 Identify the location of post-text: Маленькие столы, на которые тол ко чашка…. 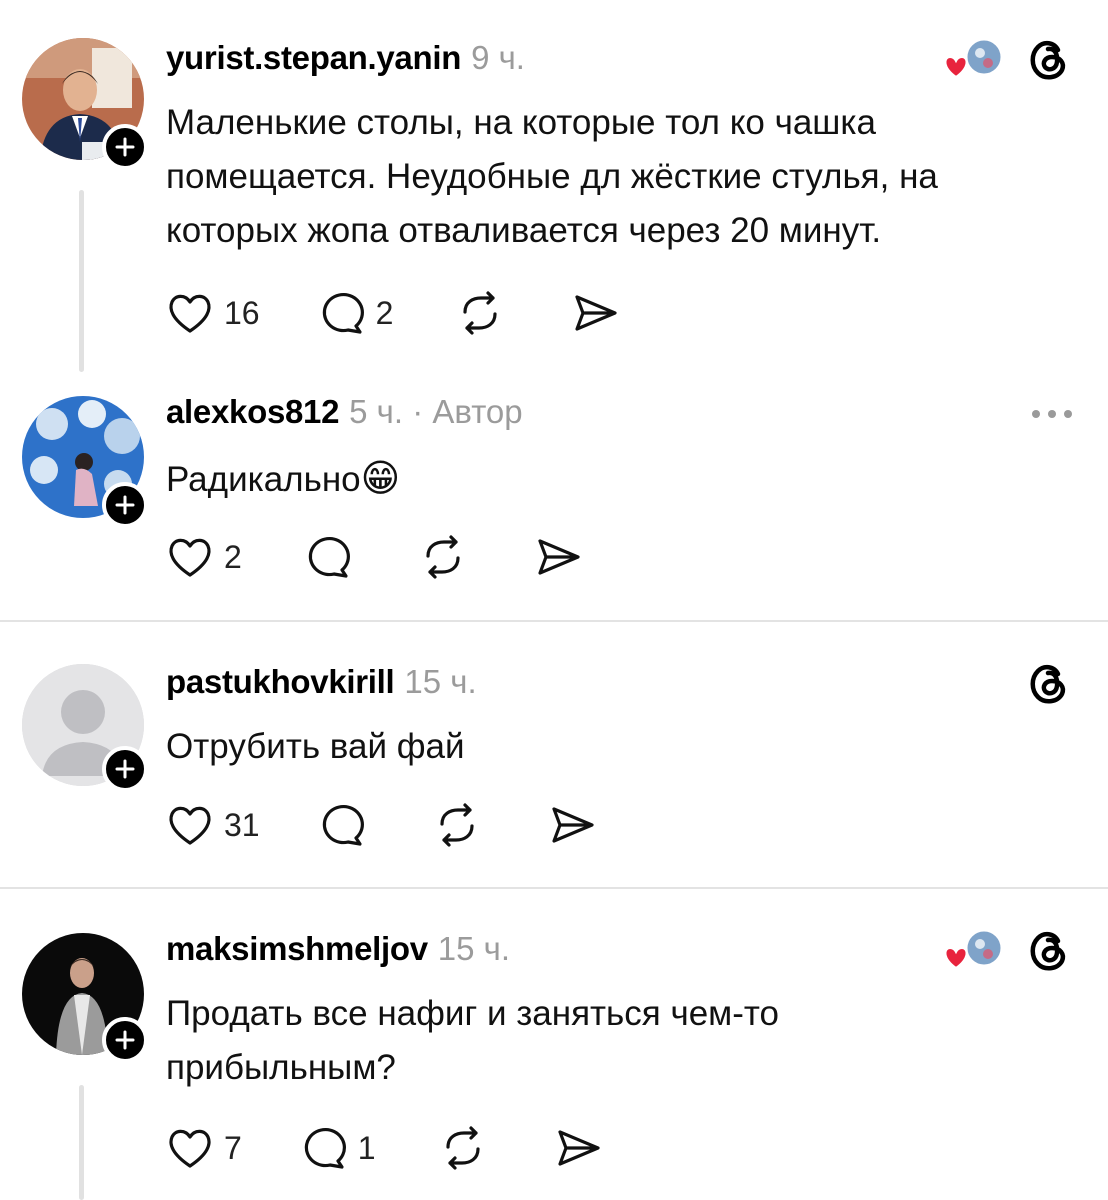
(552, 176).